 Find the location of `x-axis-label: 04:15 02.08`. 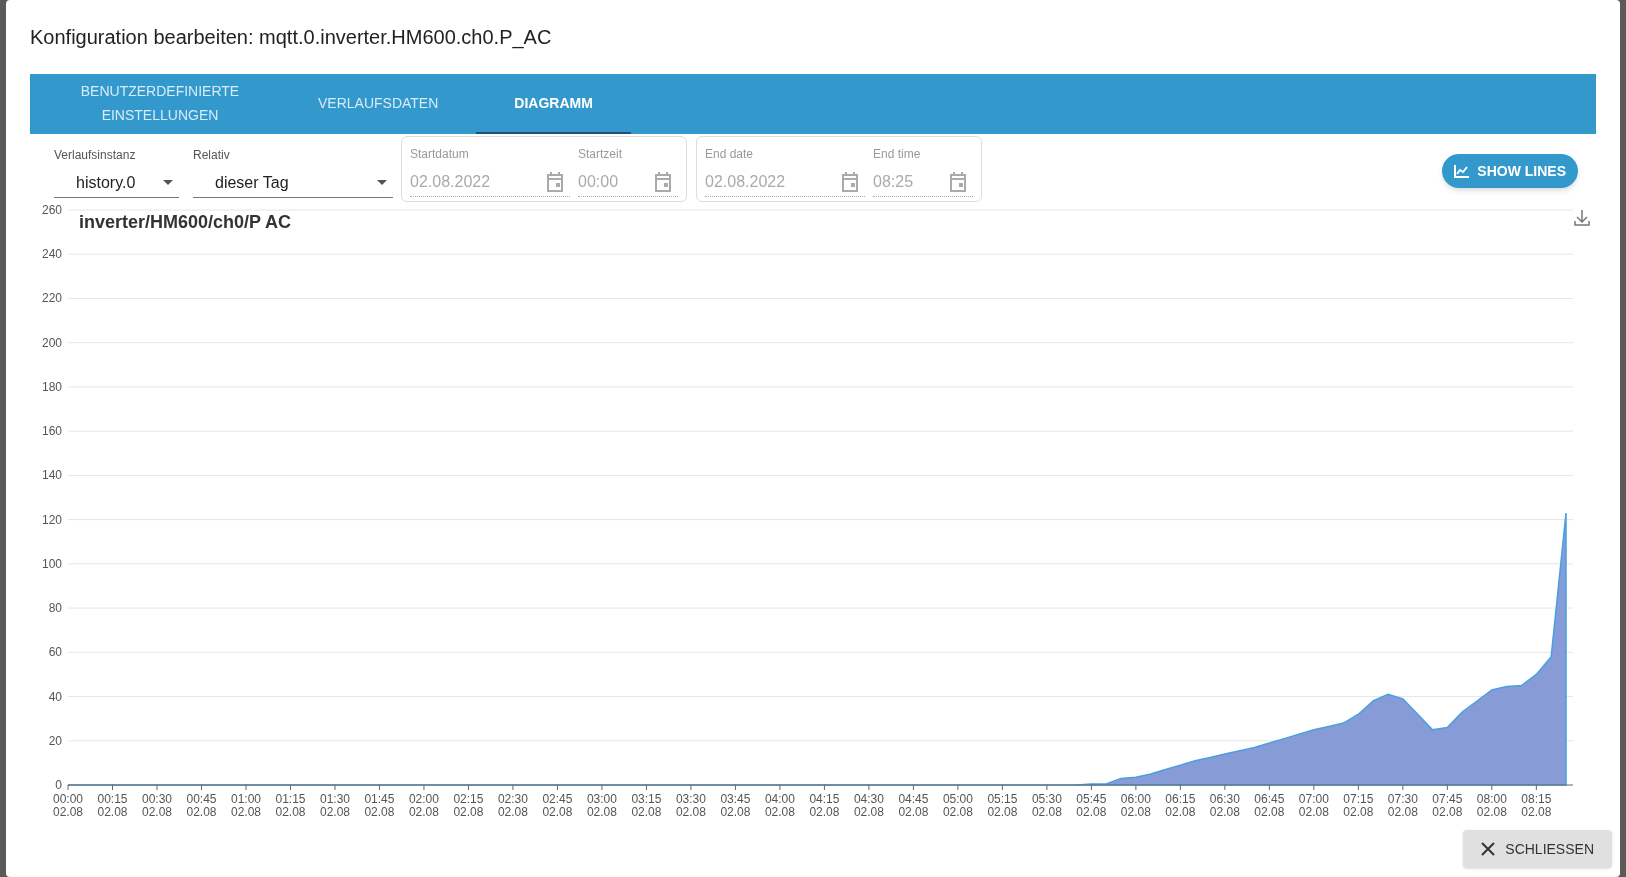

x-axis-label: 04:15 02.08 is located at coordinates (824, 805).